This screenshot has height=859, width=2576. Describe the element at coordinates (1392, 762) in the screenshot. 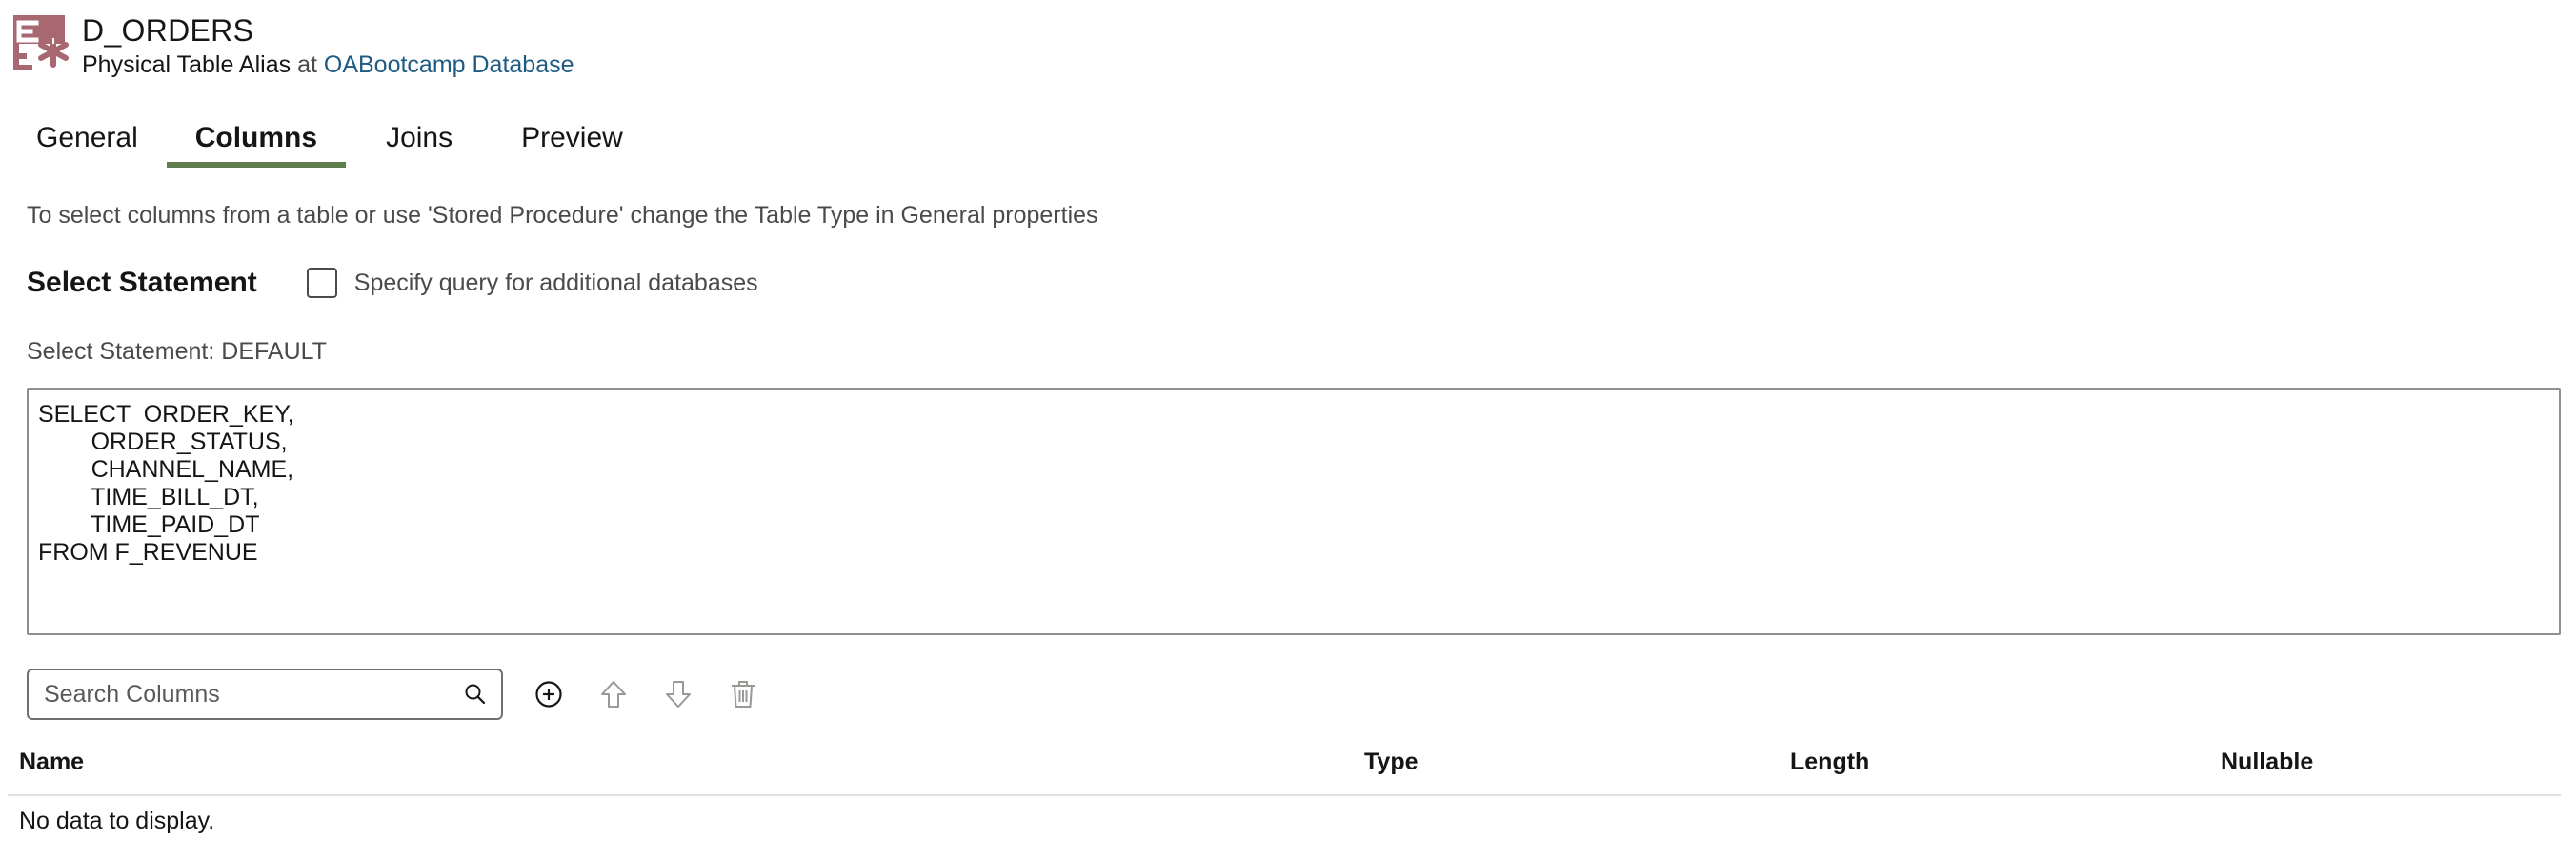

I see `column-header-type: Type` at that location.